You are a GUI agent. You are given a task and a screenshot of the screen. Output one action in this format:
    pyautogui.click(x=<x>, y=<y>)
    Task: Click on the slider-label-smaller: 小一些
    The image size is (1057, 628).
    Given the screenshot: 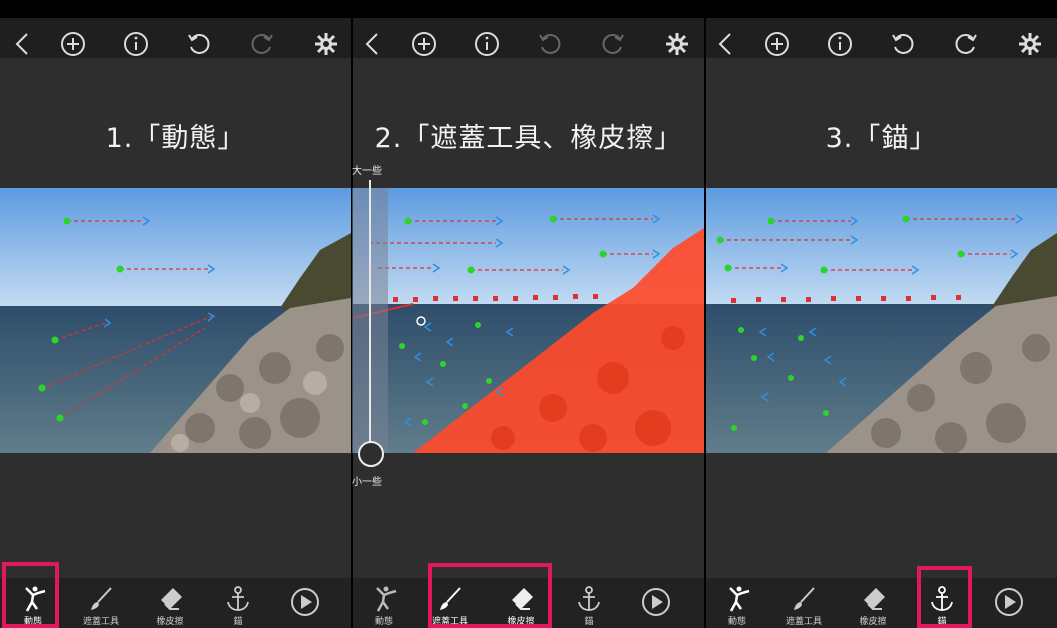 What is the action you would take?
    pyautogui.click(x=367, y=482)
    